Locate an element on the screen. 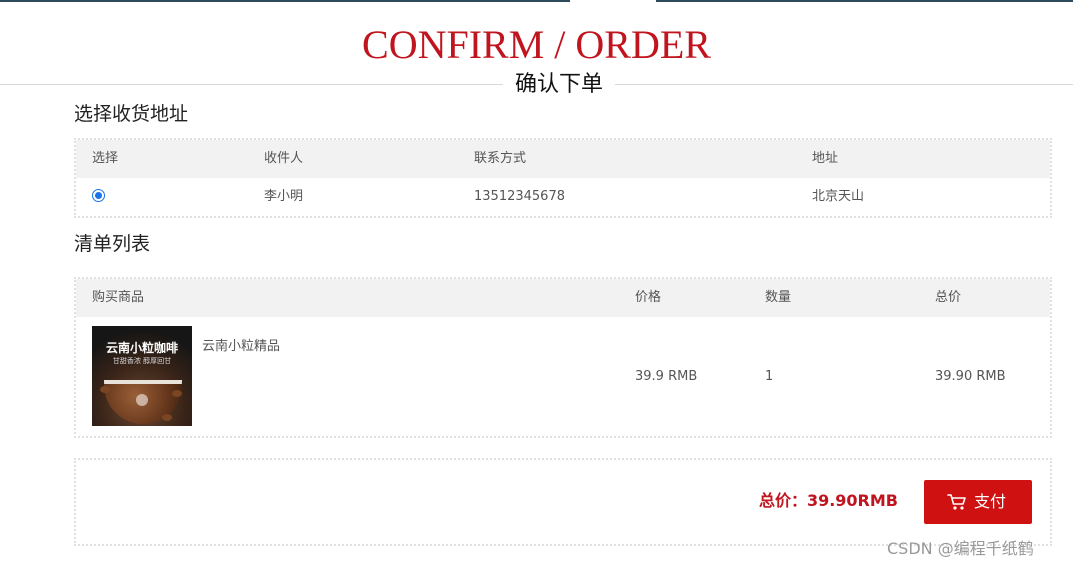 Image resolution: width=1073 pixels, height=568 pixels. col-product: 购买商品 is located at coordinates (118, 297).